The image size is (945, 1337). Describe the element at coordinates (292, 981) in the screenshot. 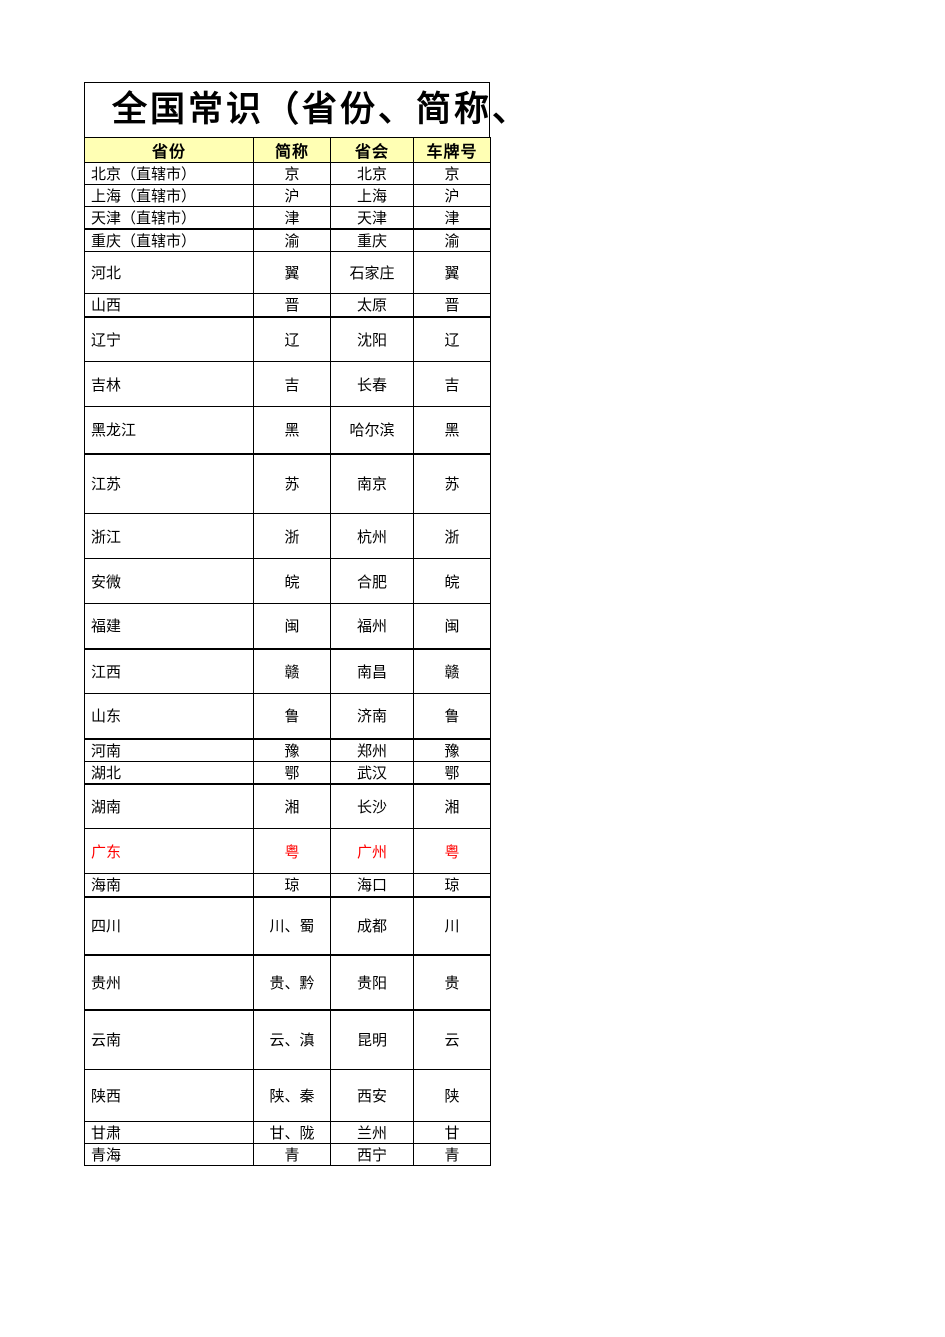

I see `cell-abbreviation: 贵、黔` at that location.